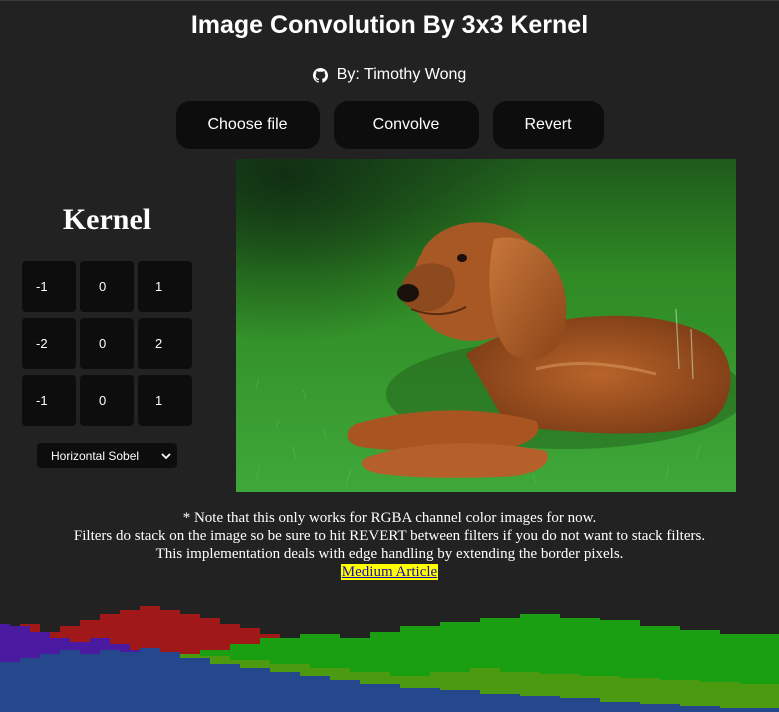  Describe the element at coordinates (95, 455) in the screenshot. I see `filter-select-value: Horizontal Sobel` at that location.